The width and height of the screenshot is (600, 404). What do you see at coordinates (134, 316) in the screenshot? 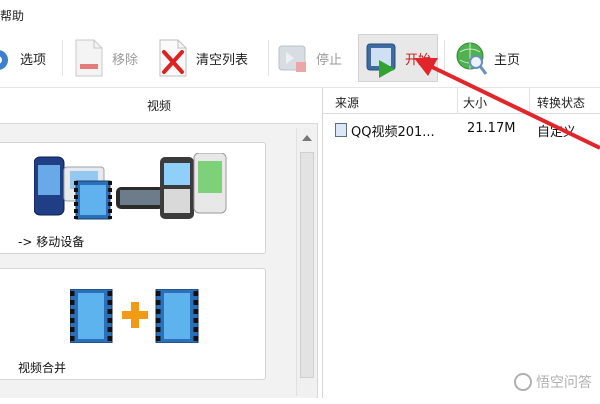
I see `video-merge-icon` at bounding box center [134, 316].